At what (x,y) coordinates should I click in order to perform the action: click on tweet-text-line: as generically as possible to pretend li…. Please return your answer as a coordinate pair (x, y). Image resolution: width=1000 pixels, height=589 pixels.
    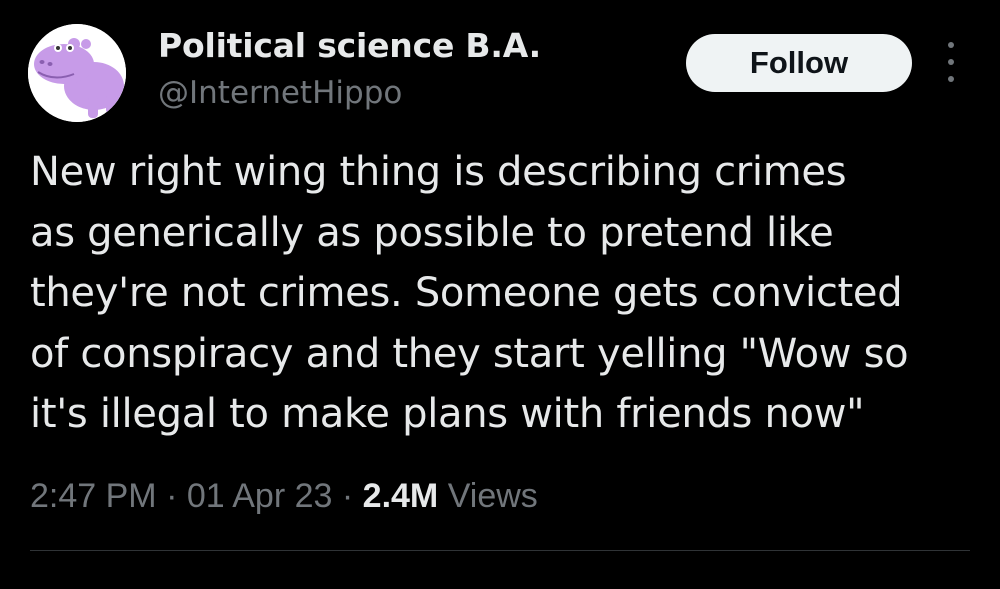
    Looking at the image, I should click on (432, 232).